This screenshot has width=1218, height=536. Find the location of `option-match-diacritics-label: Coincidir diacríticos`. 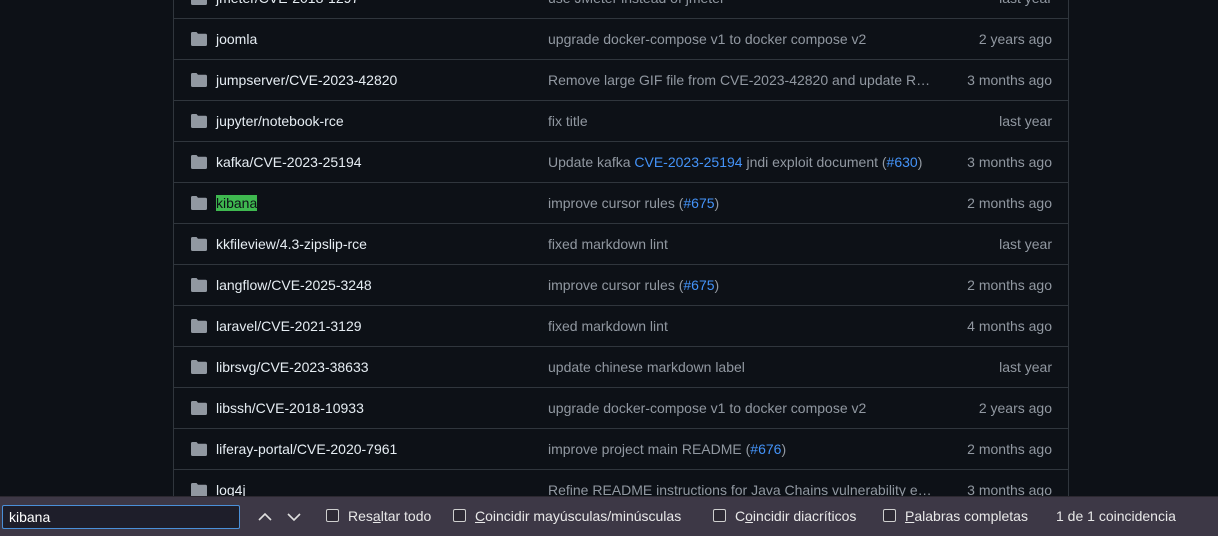

option-match-diacritics-label: Coincidir diacríticos is located at coordinates (796, 516).